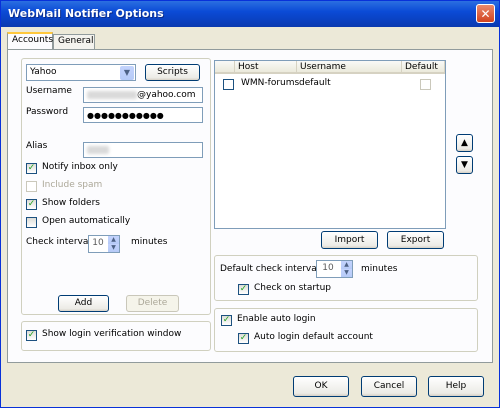  What do you see at coordinates (266, 67) in the screenshot?
I see `column-header-host: Host` at bounding box center [266, 67].